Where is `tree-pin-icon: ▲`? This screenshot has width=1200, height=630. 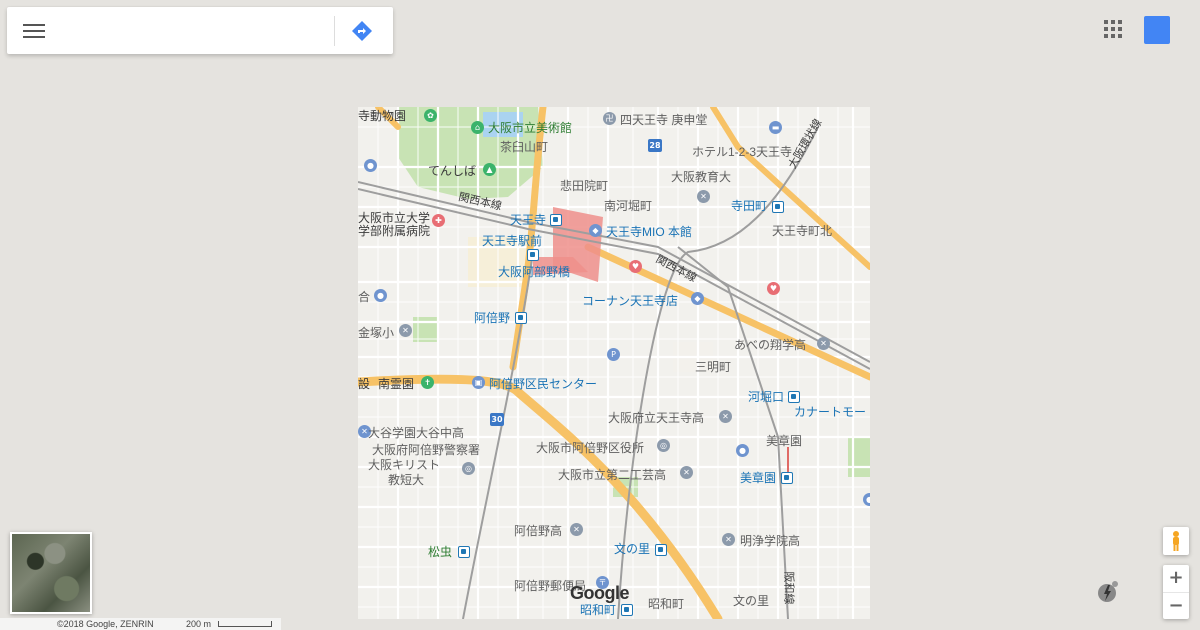 tree-pin-icon: ▲ is located at coordinates (489, 169).